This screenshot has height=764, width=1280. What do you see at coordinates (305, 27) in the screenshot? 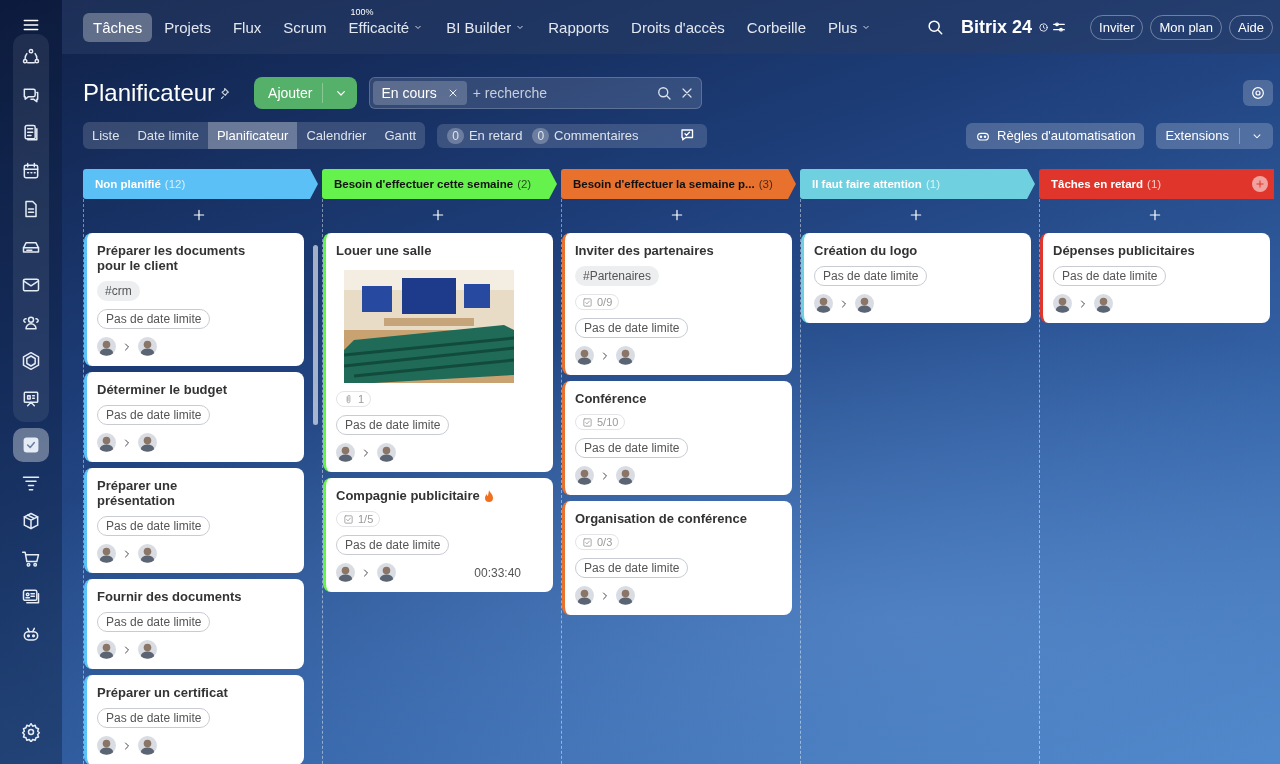
I see `nav-tab: Scrum` at bounding box center [305, 27].